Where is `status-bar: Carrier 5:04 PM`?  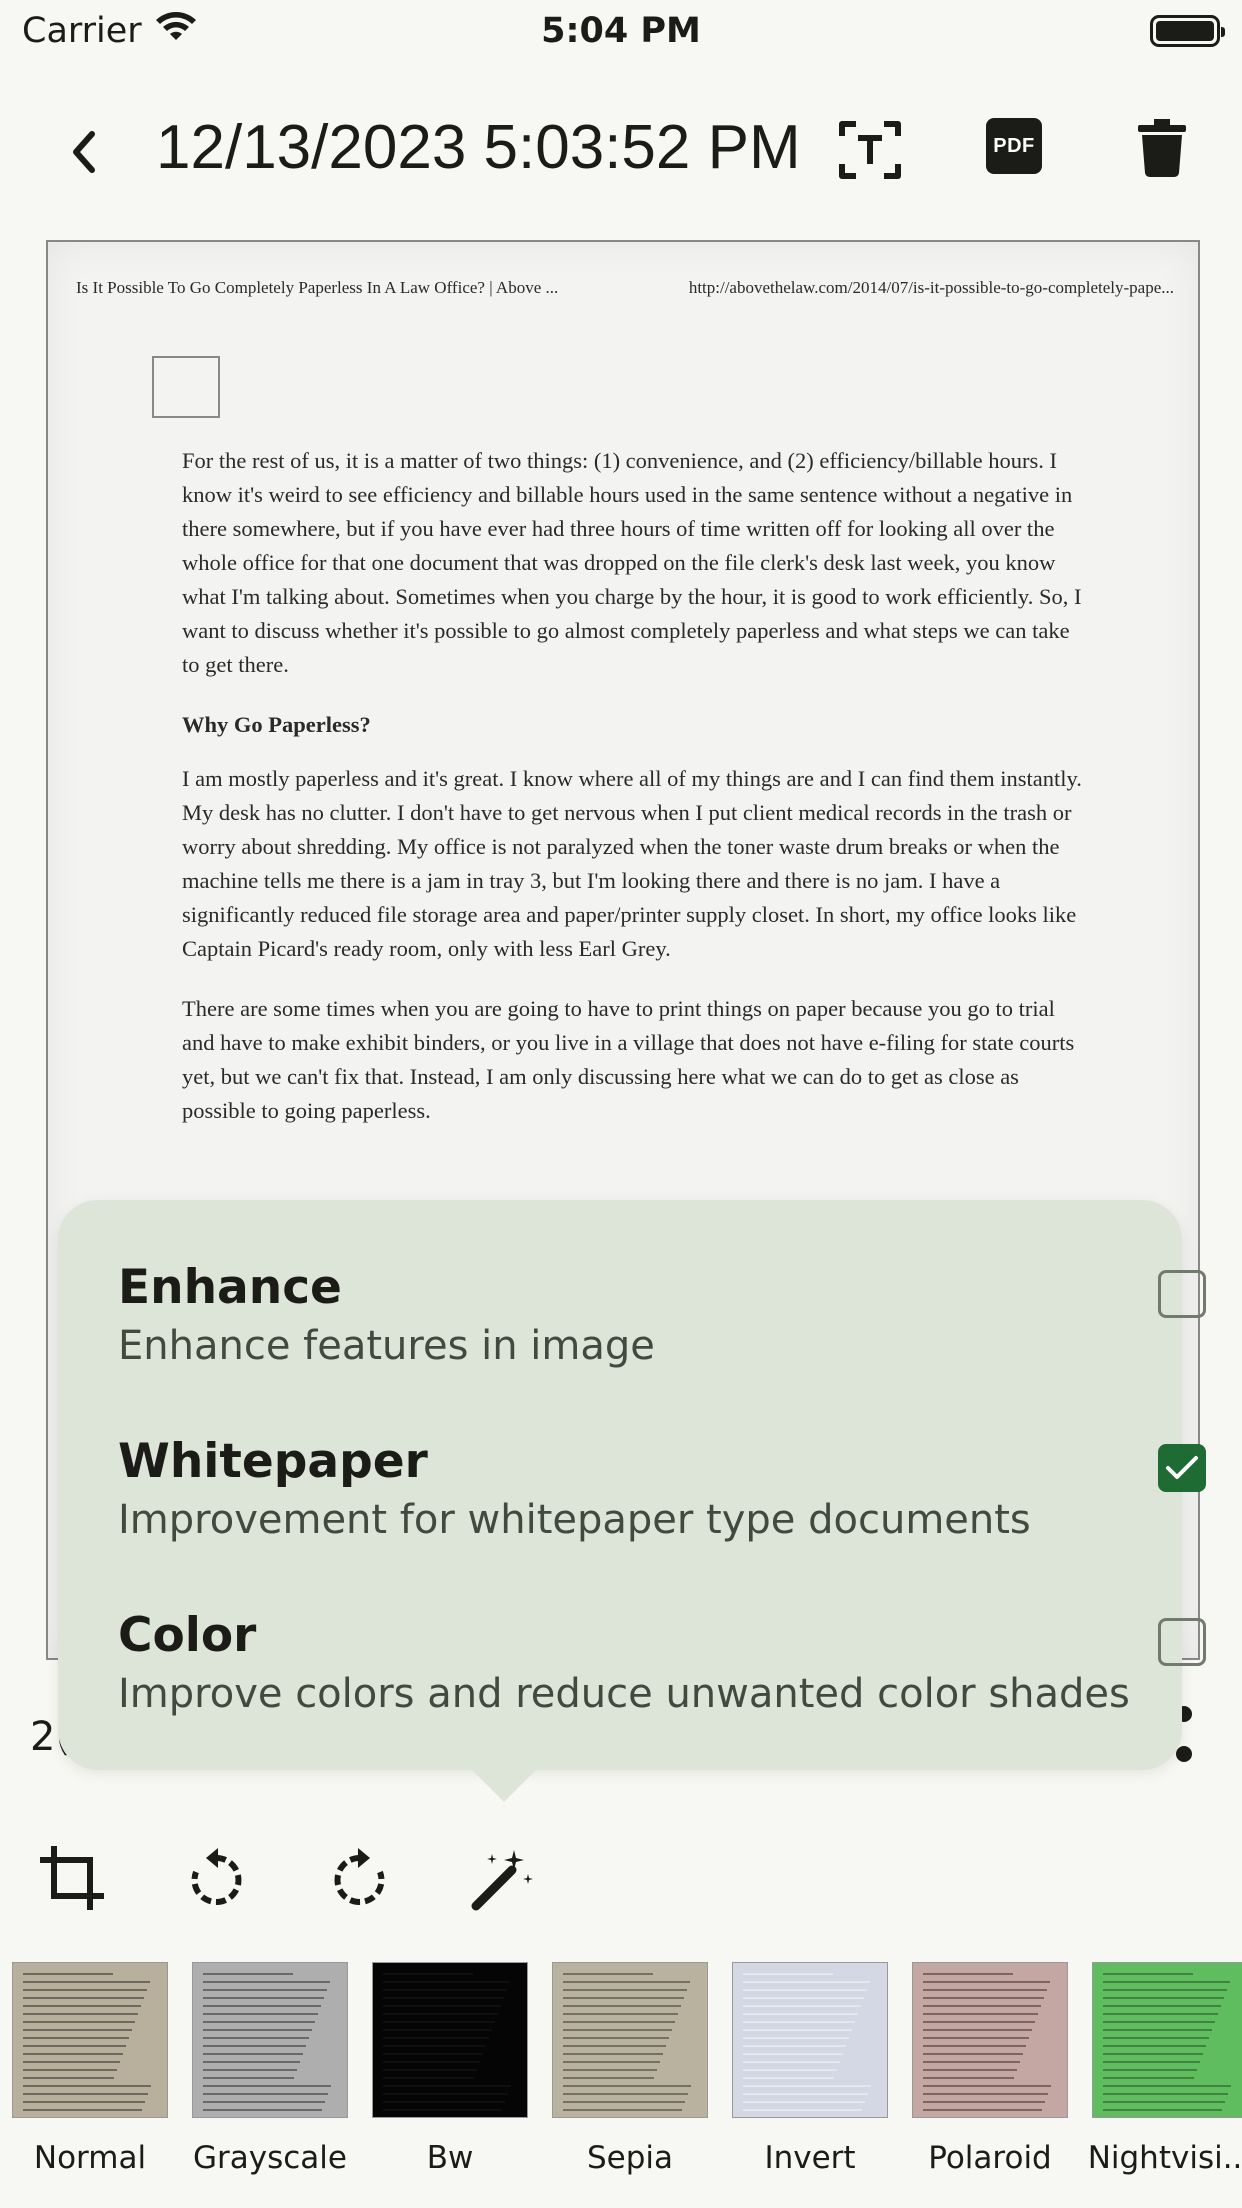
status-bar: Carrier 5:04 PM is located at coordinates (621, 31).